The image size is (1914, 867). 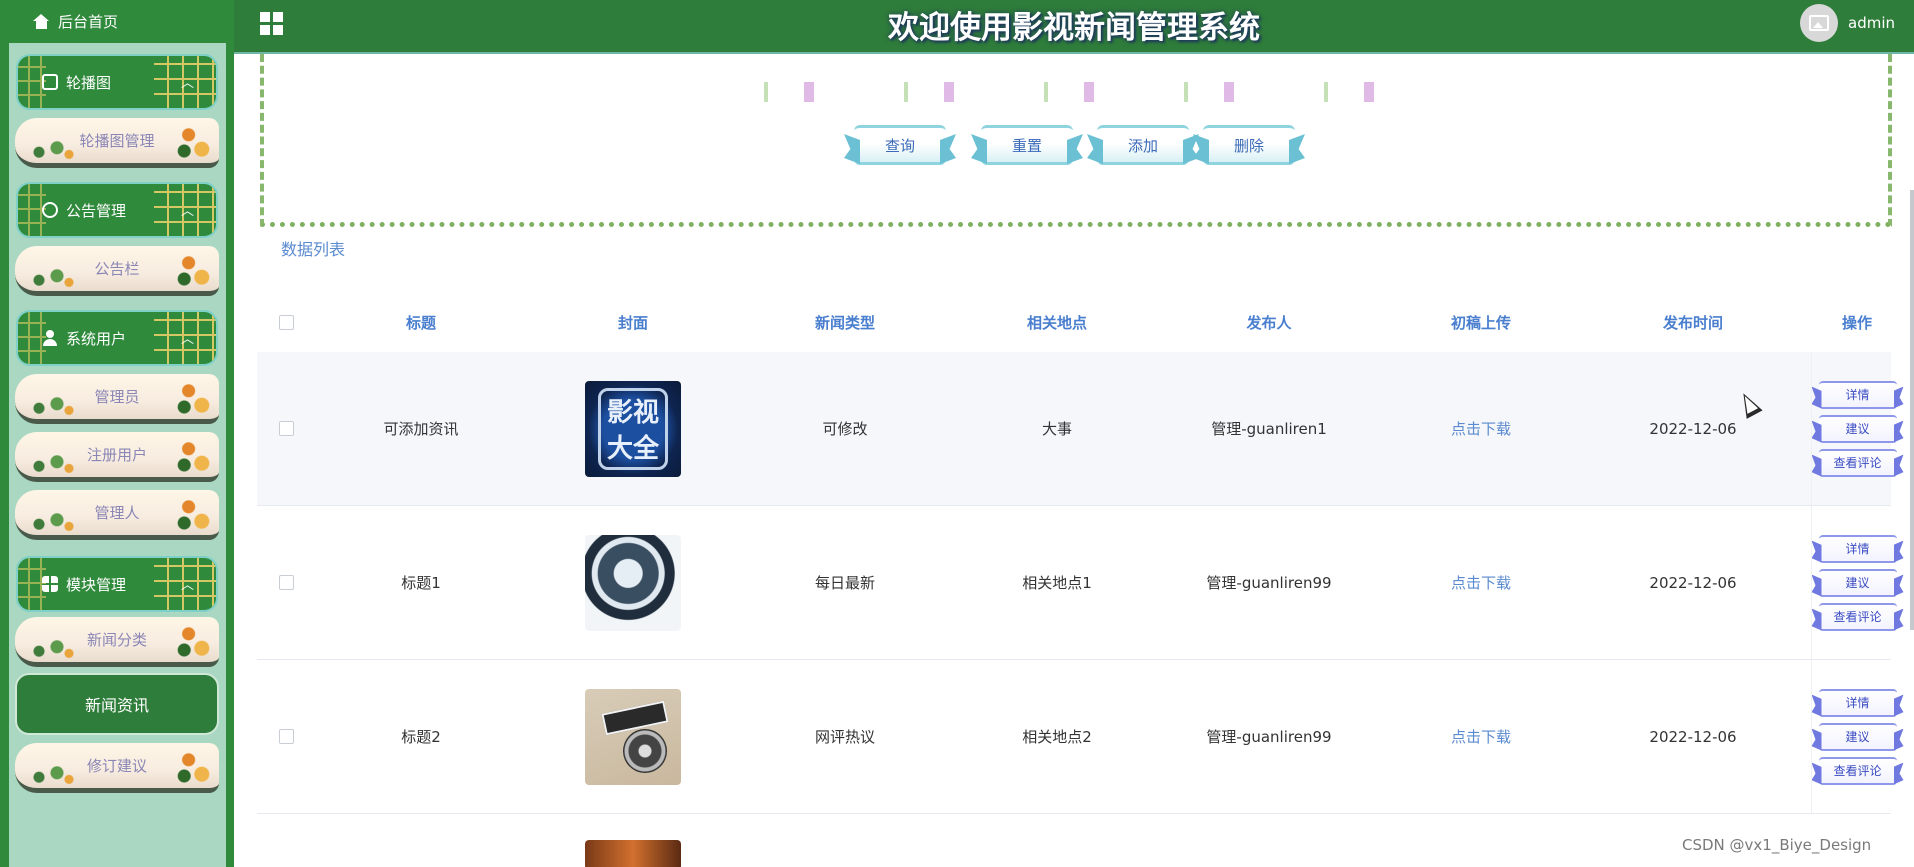 I want to click on cell-place: 大事, so click(x=1056, y=429).